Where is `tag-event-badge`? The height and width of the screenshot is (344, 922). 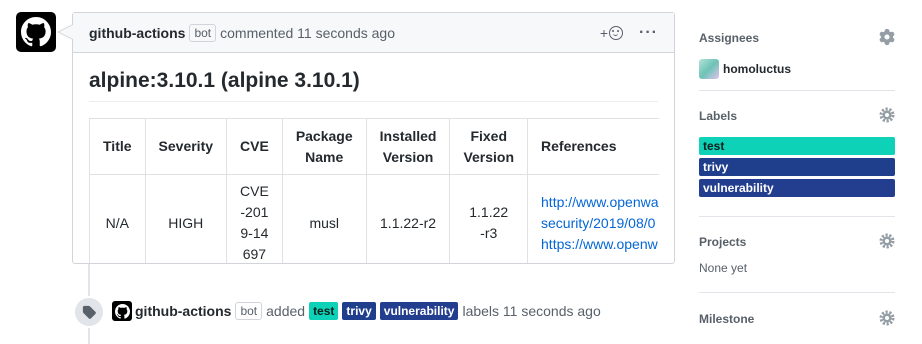
tag-event-badge is located at coordinates (89, 312).